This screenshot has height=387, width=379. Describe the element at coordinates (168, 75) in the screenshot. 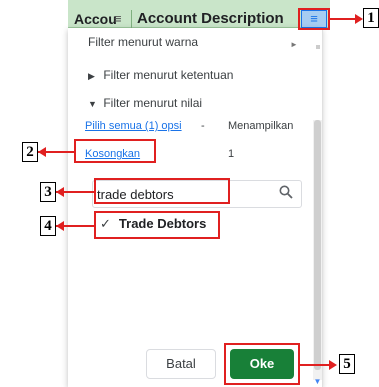

I see `menu-filter-by-condition-label: Filter menurut ketentuan` at that location.